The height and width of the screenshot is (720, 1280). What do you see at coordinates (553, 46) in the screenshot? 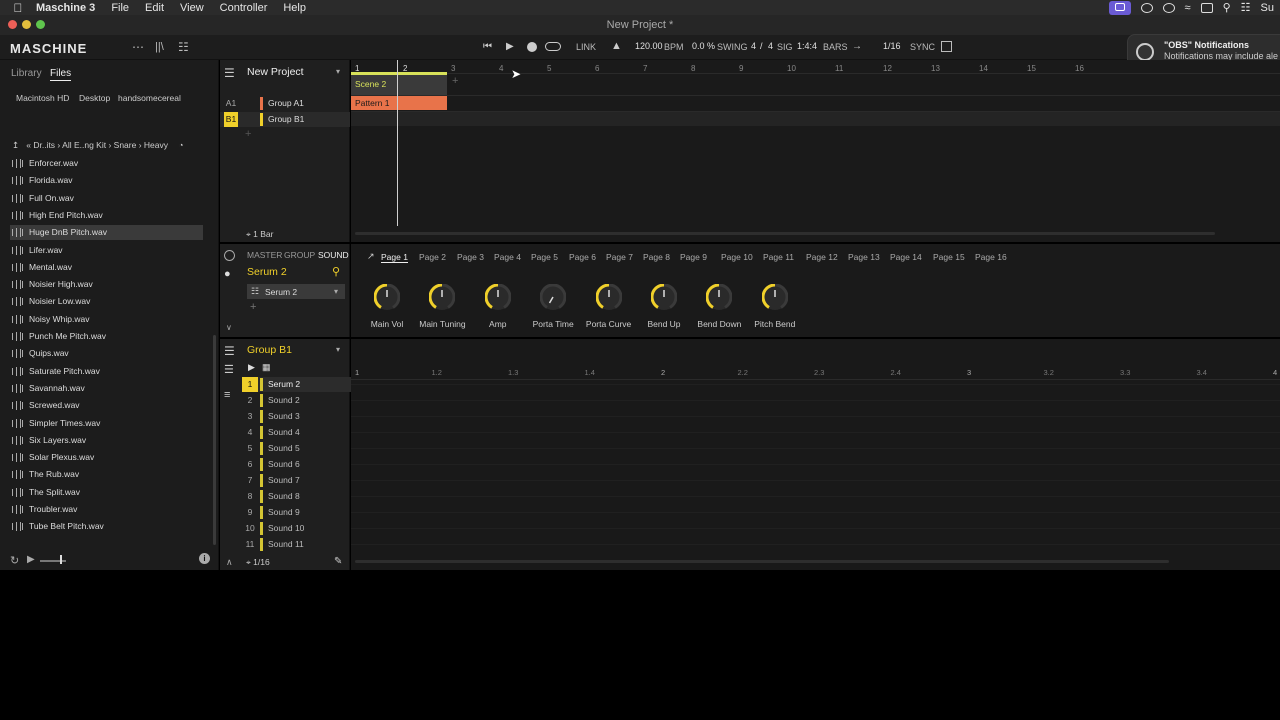
I see `loop-icon` at bounding box center [553, 46].